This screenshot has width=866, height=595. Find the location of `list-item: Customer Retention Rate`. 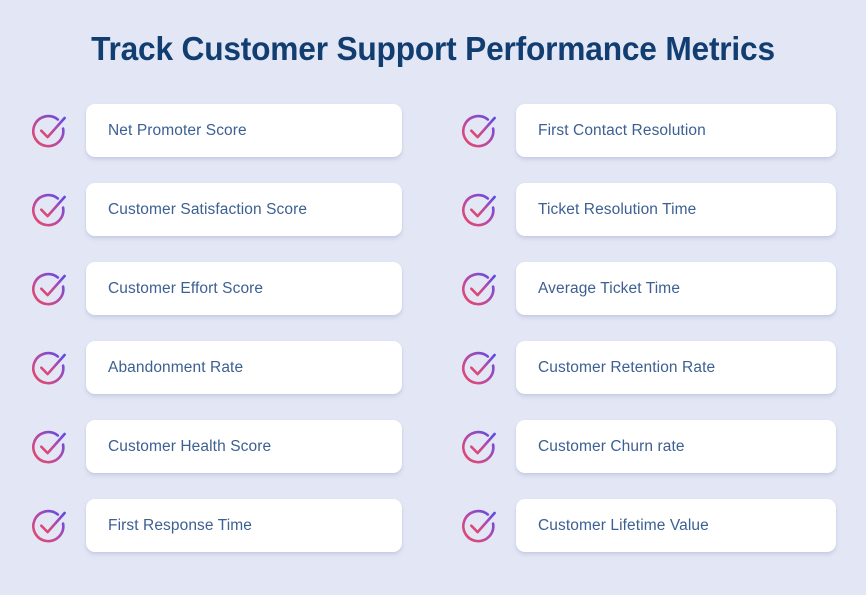

list-item: Customer Retention Rate is located at coordinates (662, 367).